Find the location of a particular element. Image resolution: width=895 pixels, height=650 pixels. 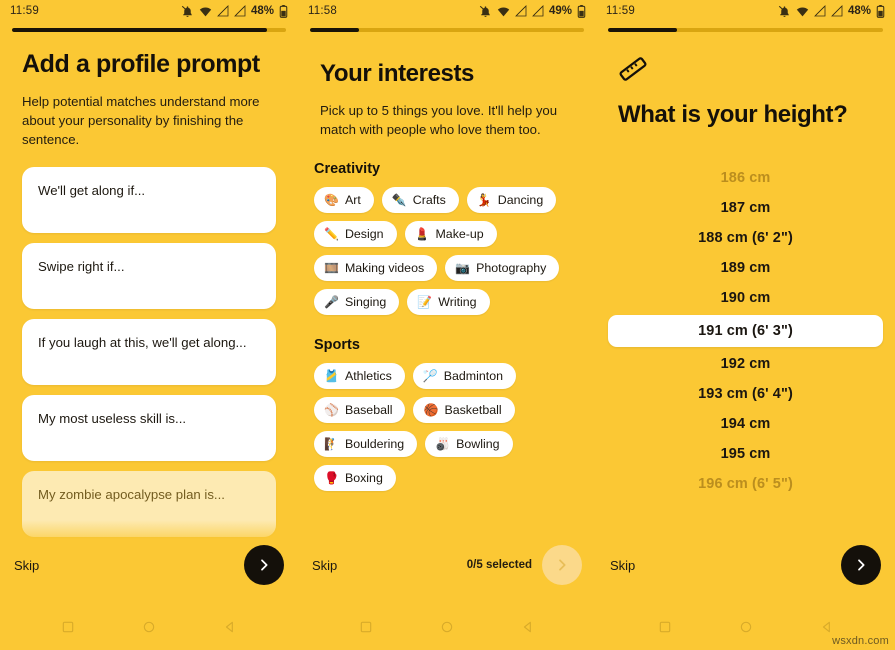

android-nav-bar is located at coordinates (149, 627).